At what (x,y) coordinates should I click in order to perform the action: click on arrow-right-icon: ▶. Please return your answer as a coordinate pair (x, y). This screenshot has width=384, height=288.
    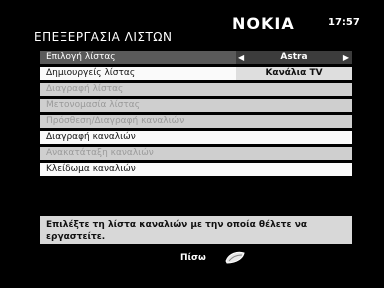
    Looking at the image, I should click on (346, 57).